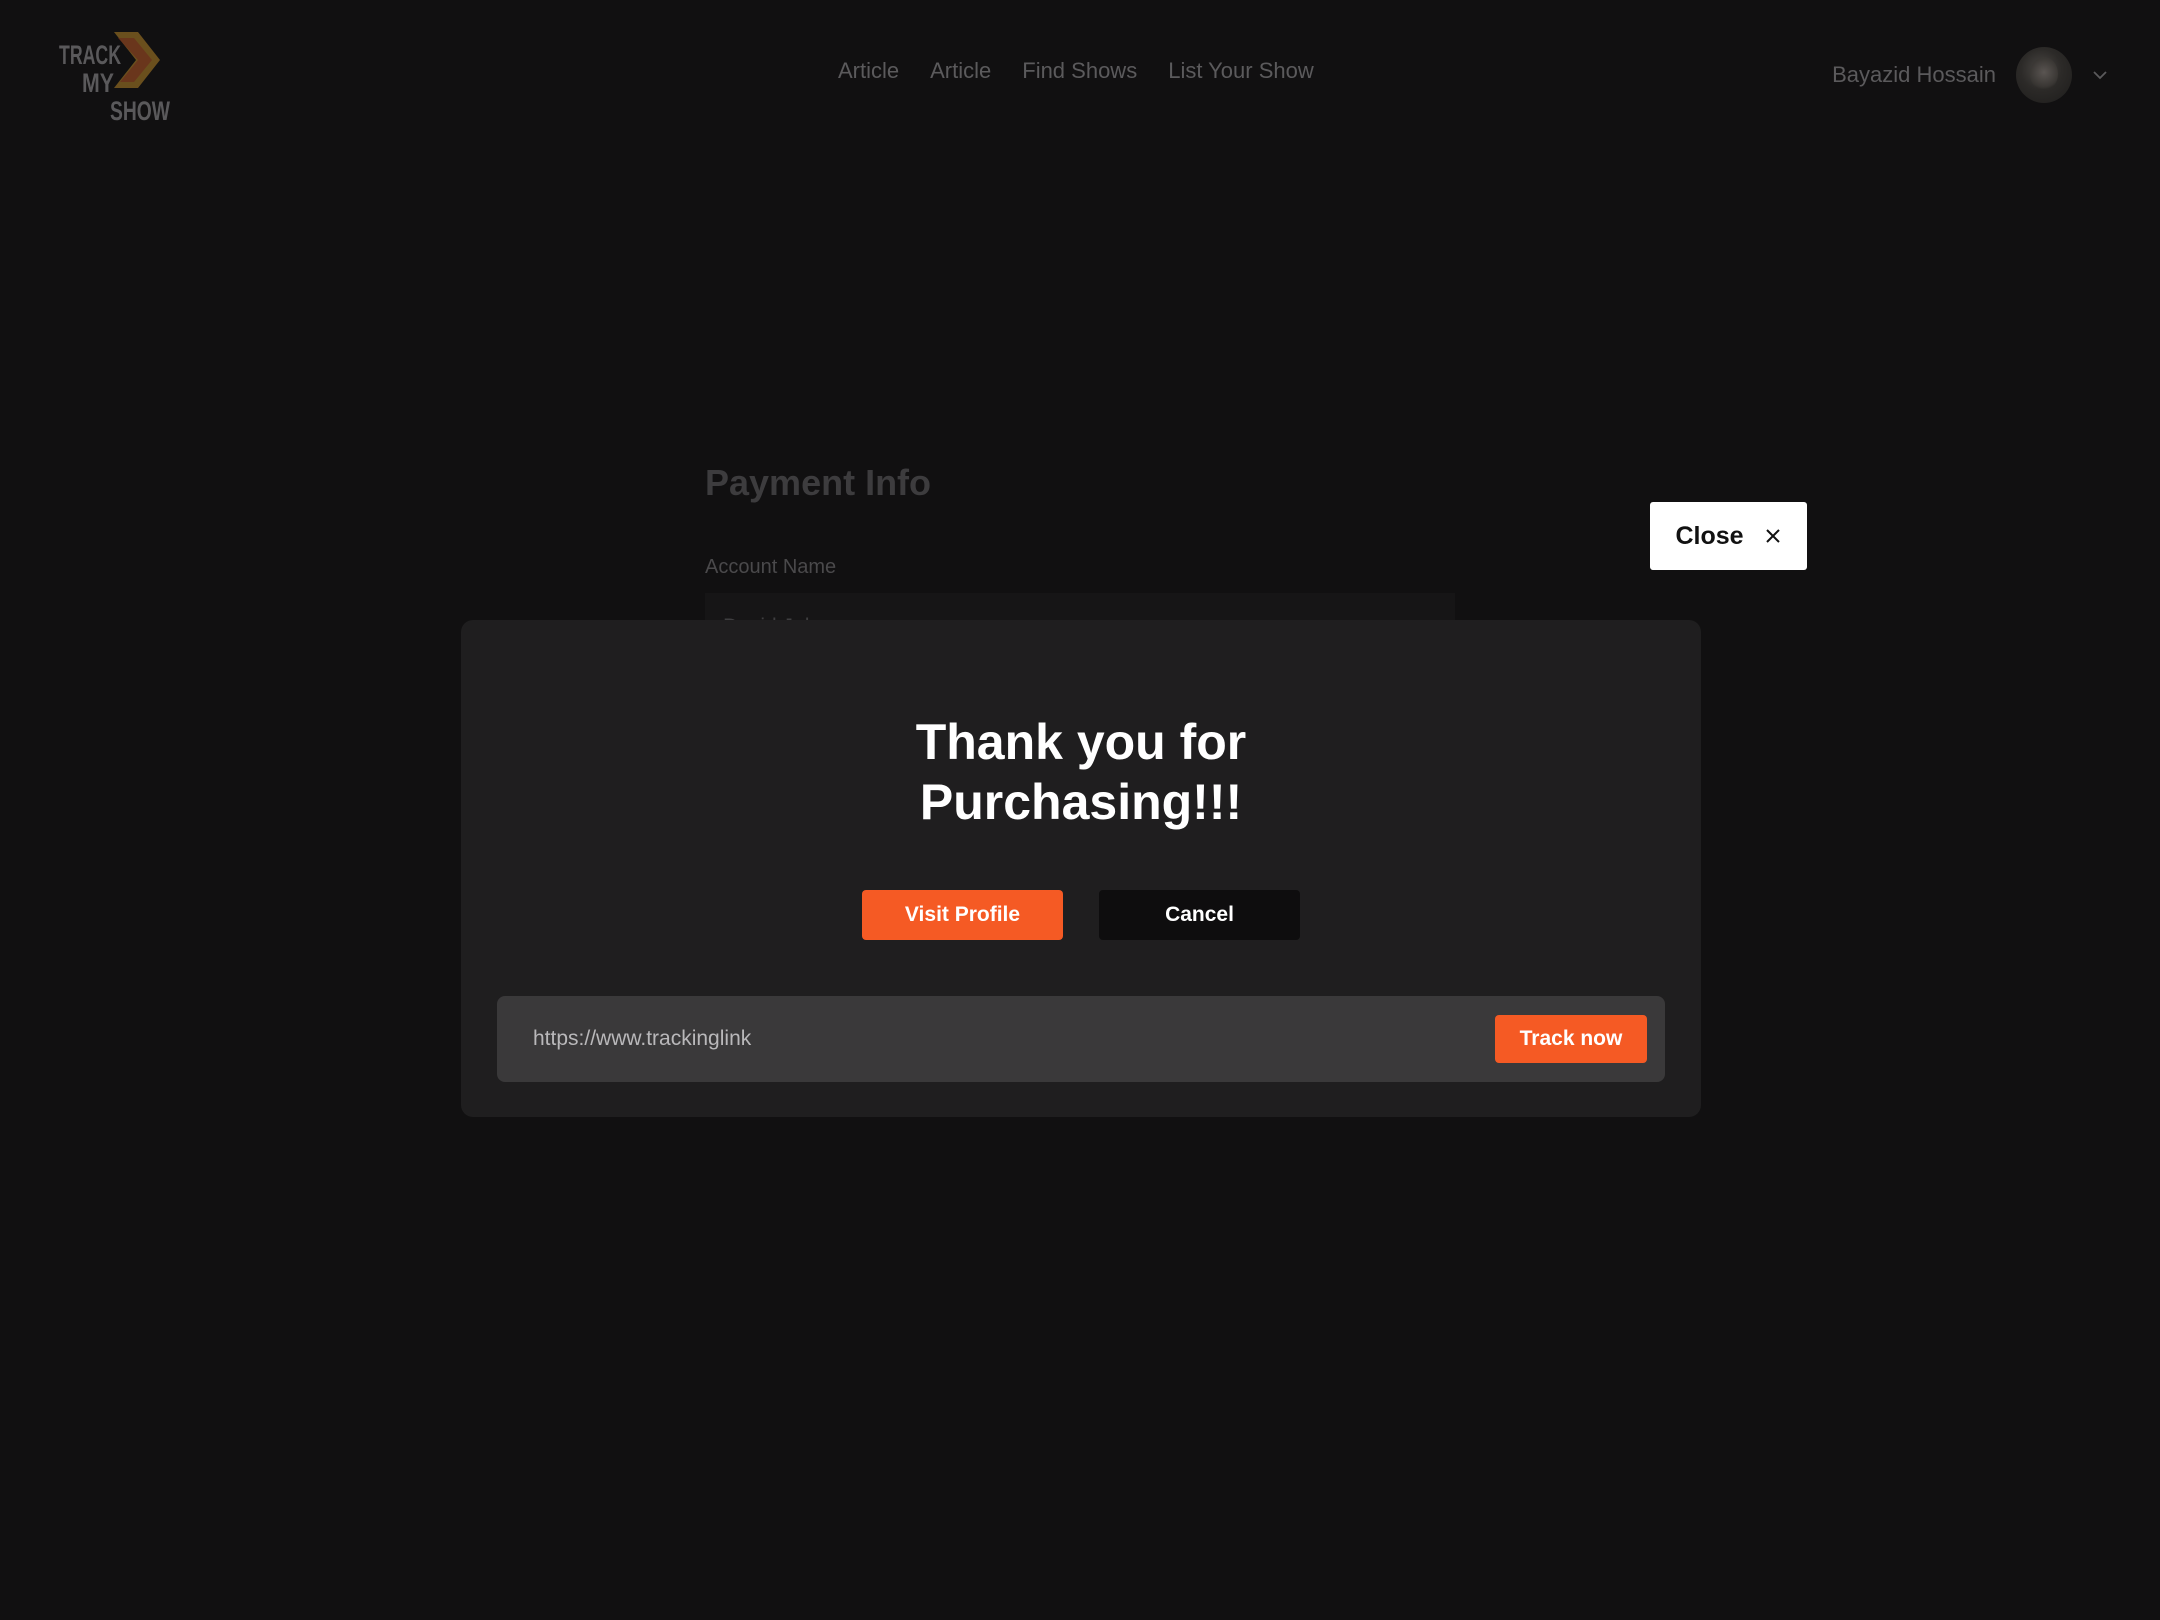  I want to click on close-label: Close, so click(1709, 535).